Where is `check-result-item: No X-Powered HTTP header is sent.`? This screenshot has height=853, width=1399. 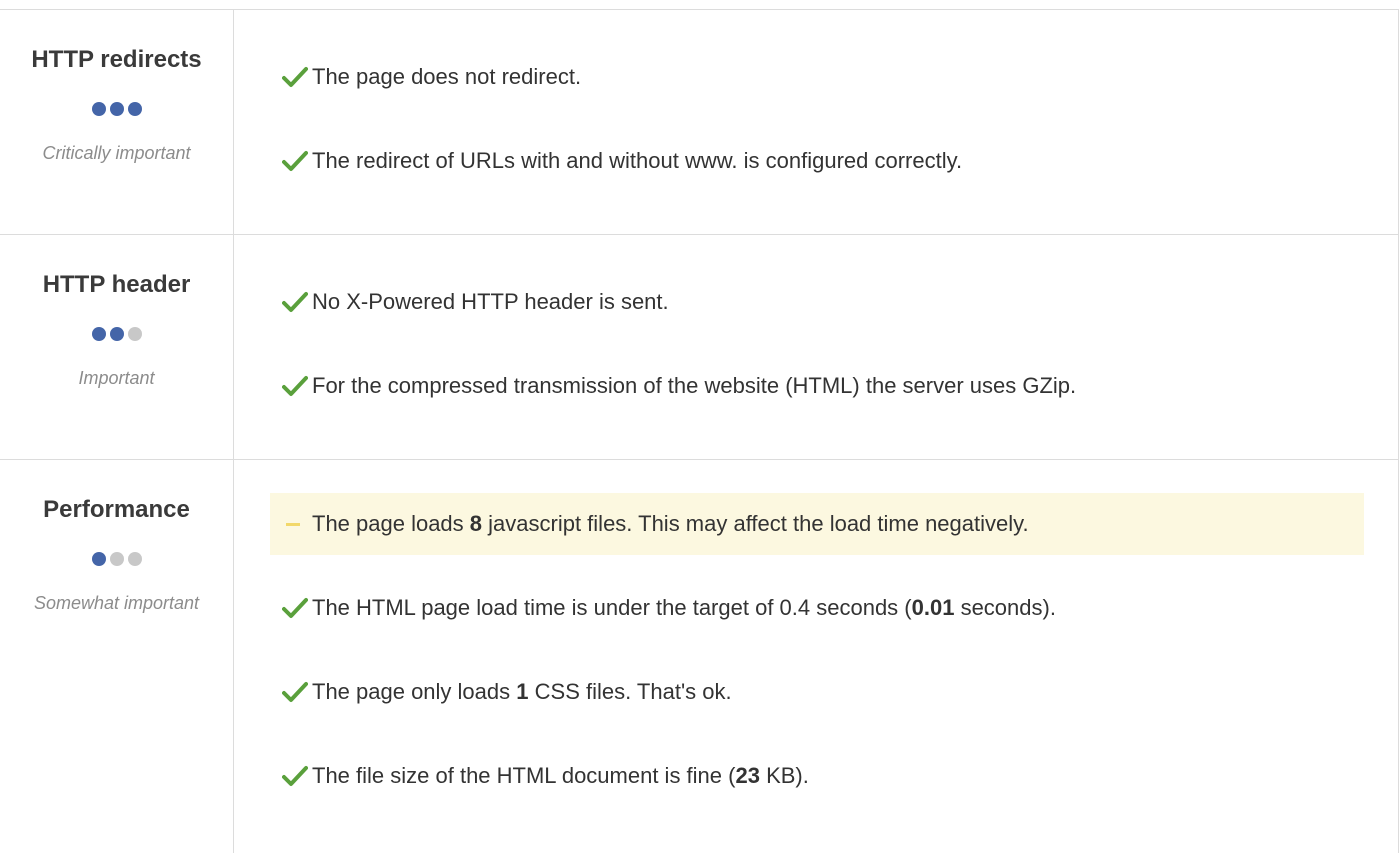 check-result-item: No X-Powered HTTP header is sent. is located at coordinates (469, 302).